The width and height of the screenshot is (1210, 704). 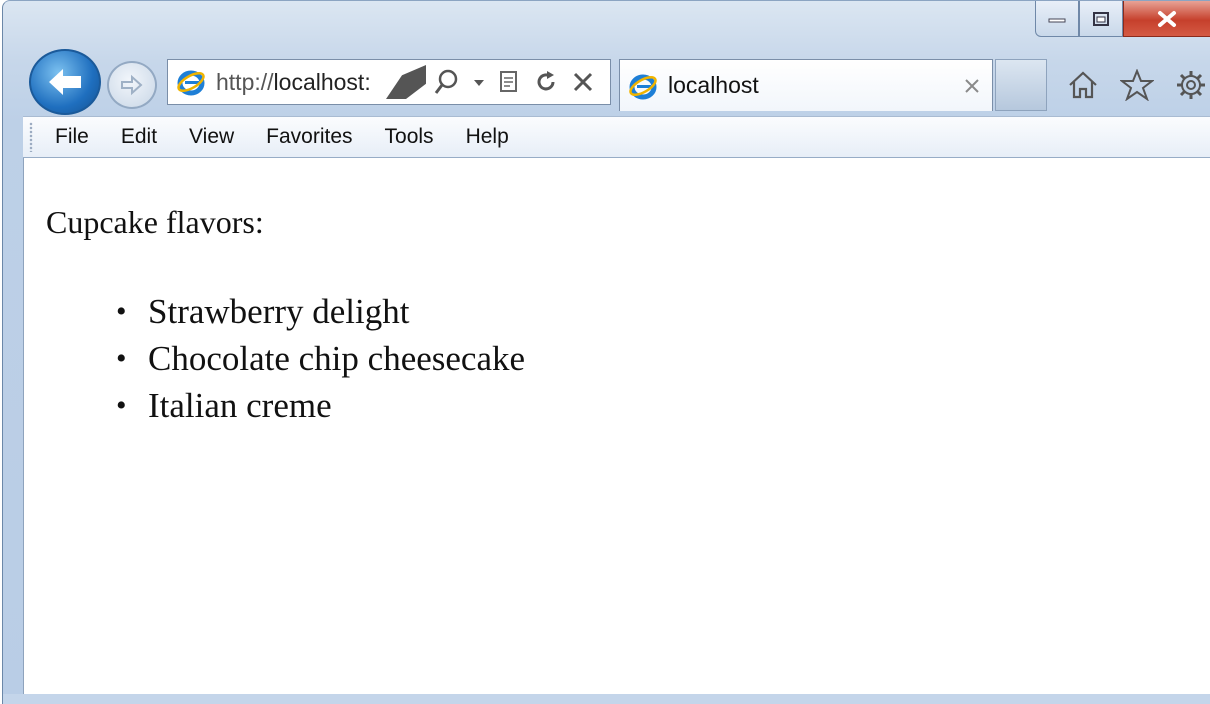 What do you see at coordinates (409, 137) in the screenshot?
I see `menu-tools: Tools` at bounding box center [409, 137].